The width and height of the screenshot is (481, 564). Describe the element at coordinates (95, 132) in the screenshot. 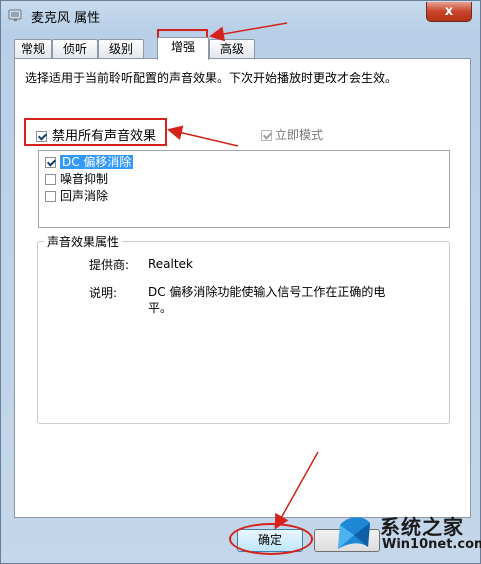

I see `annotation-box` at that location.